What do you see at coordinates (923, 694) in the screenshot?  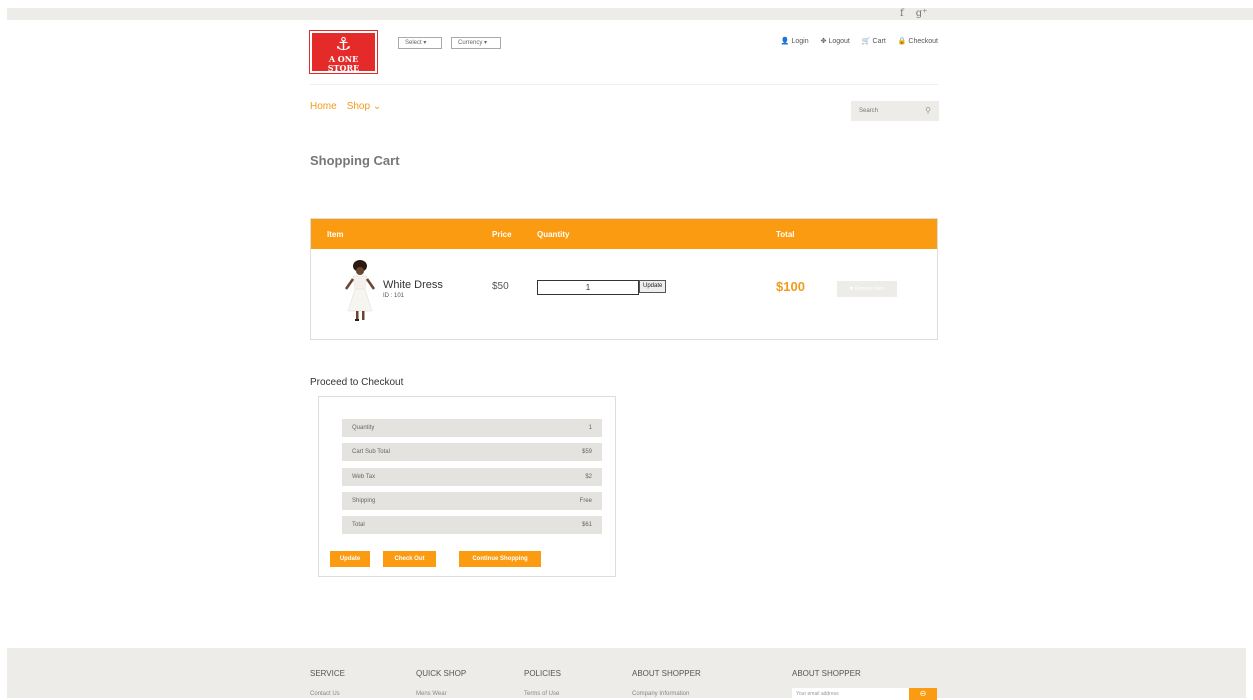 I see `newsletter-submit-button: ⊖` at bounding box center [923, 694].